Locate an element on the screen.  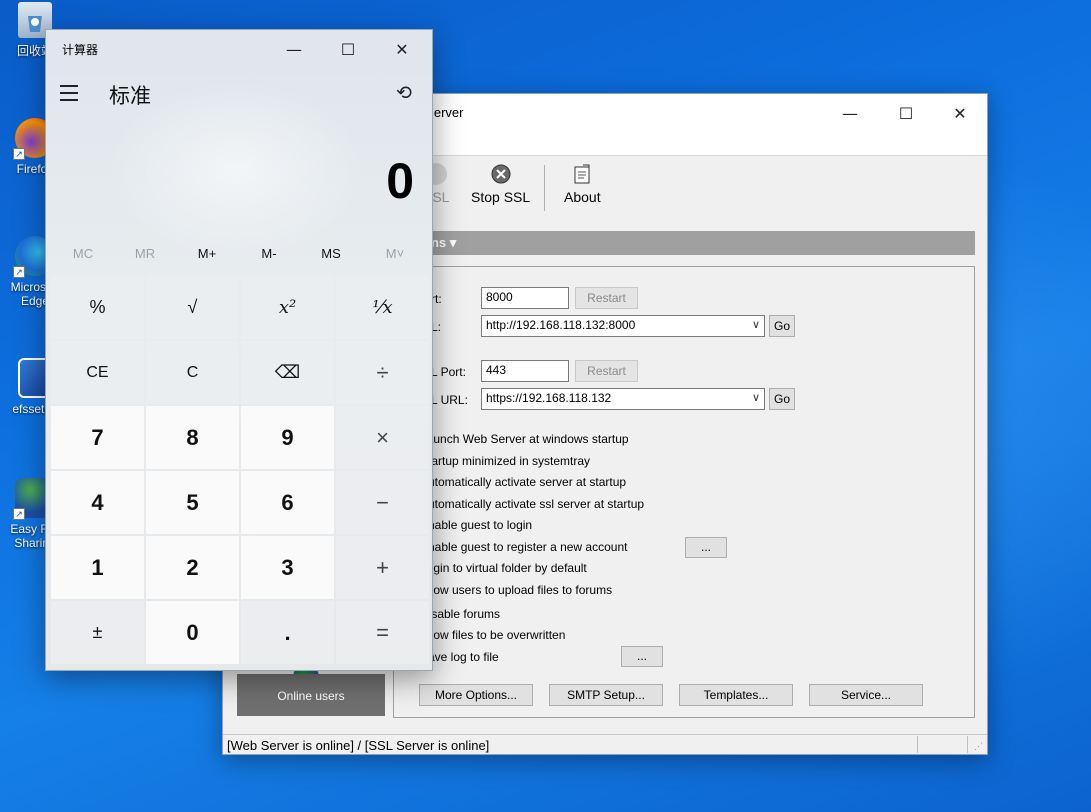
checkbox-label: Launch Web Server at windows startup is located at coordinates (524, 439).